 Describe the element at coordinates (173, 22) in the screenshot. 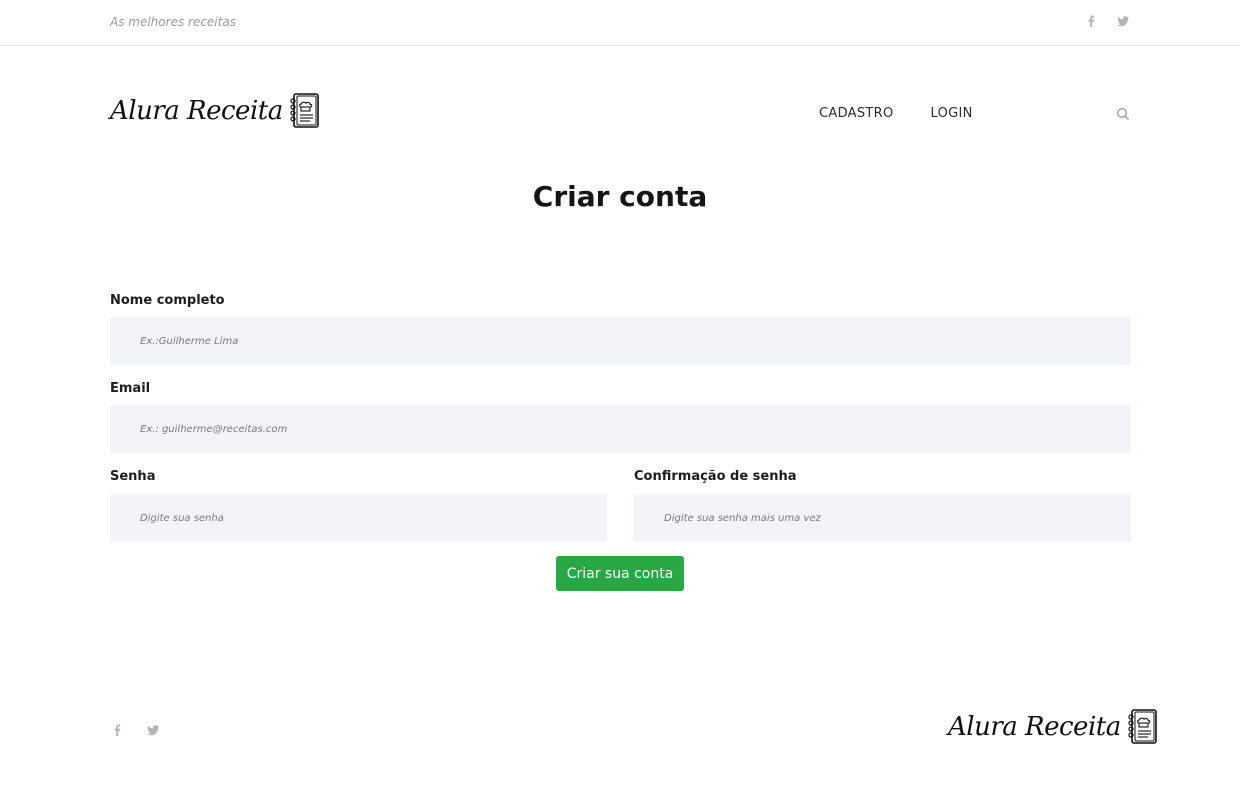

I see `tagline: As melhores receitas` at that location.